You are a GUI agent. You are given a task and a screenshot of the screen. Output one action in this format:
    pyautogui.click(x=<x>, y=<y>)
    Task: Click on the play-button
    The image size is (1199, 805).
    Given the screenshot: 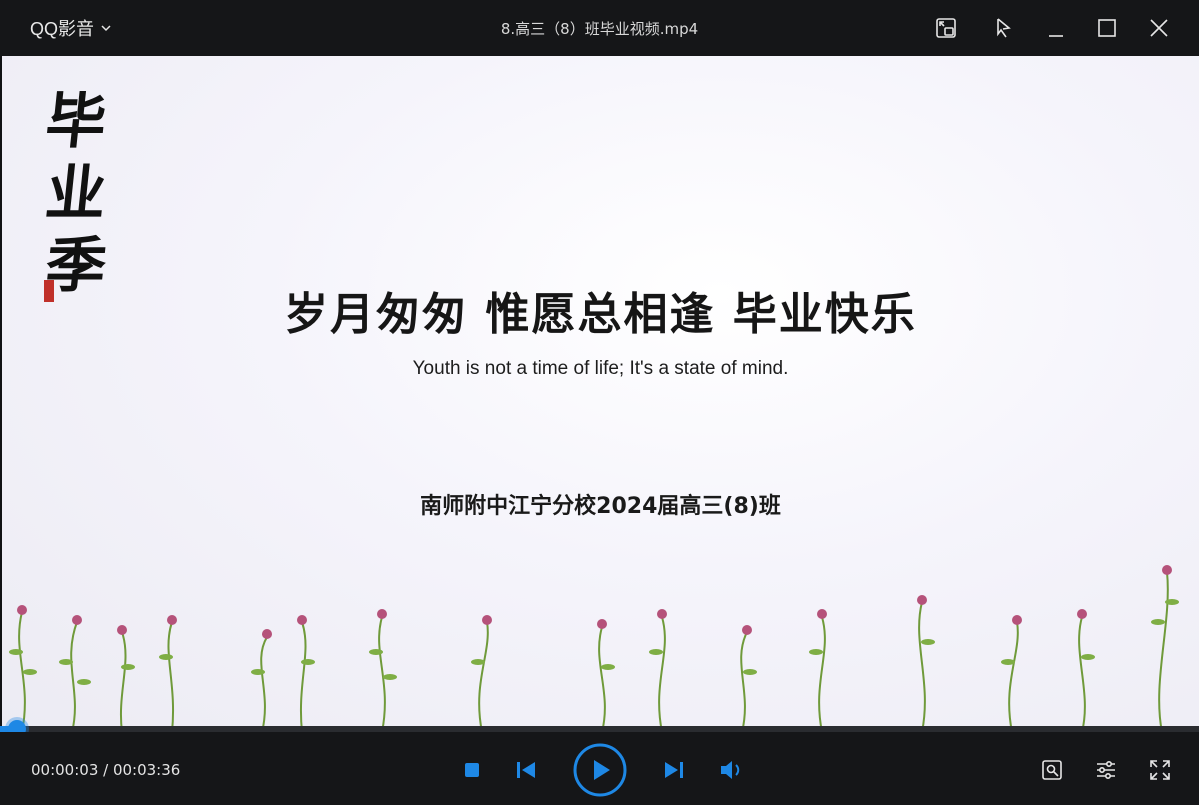 What is the action you would take?
    pyautogui.click(x=600, y=770)
    